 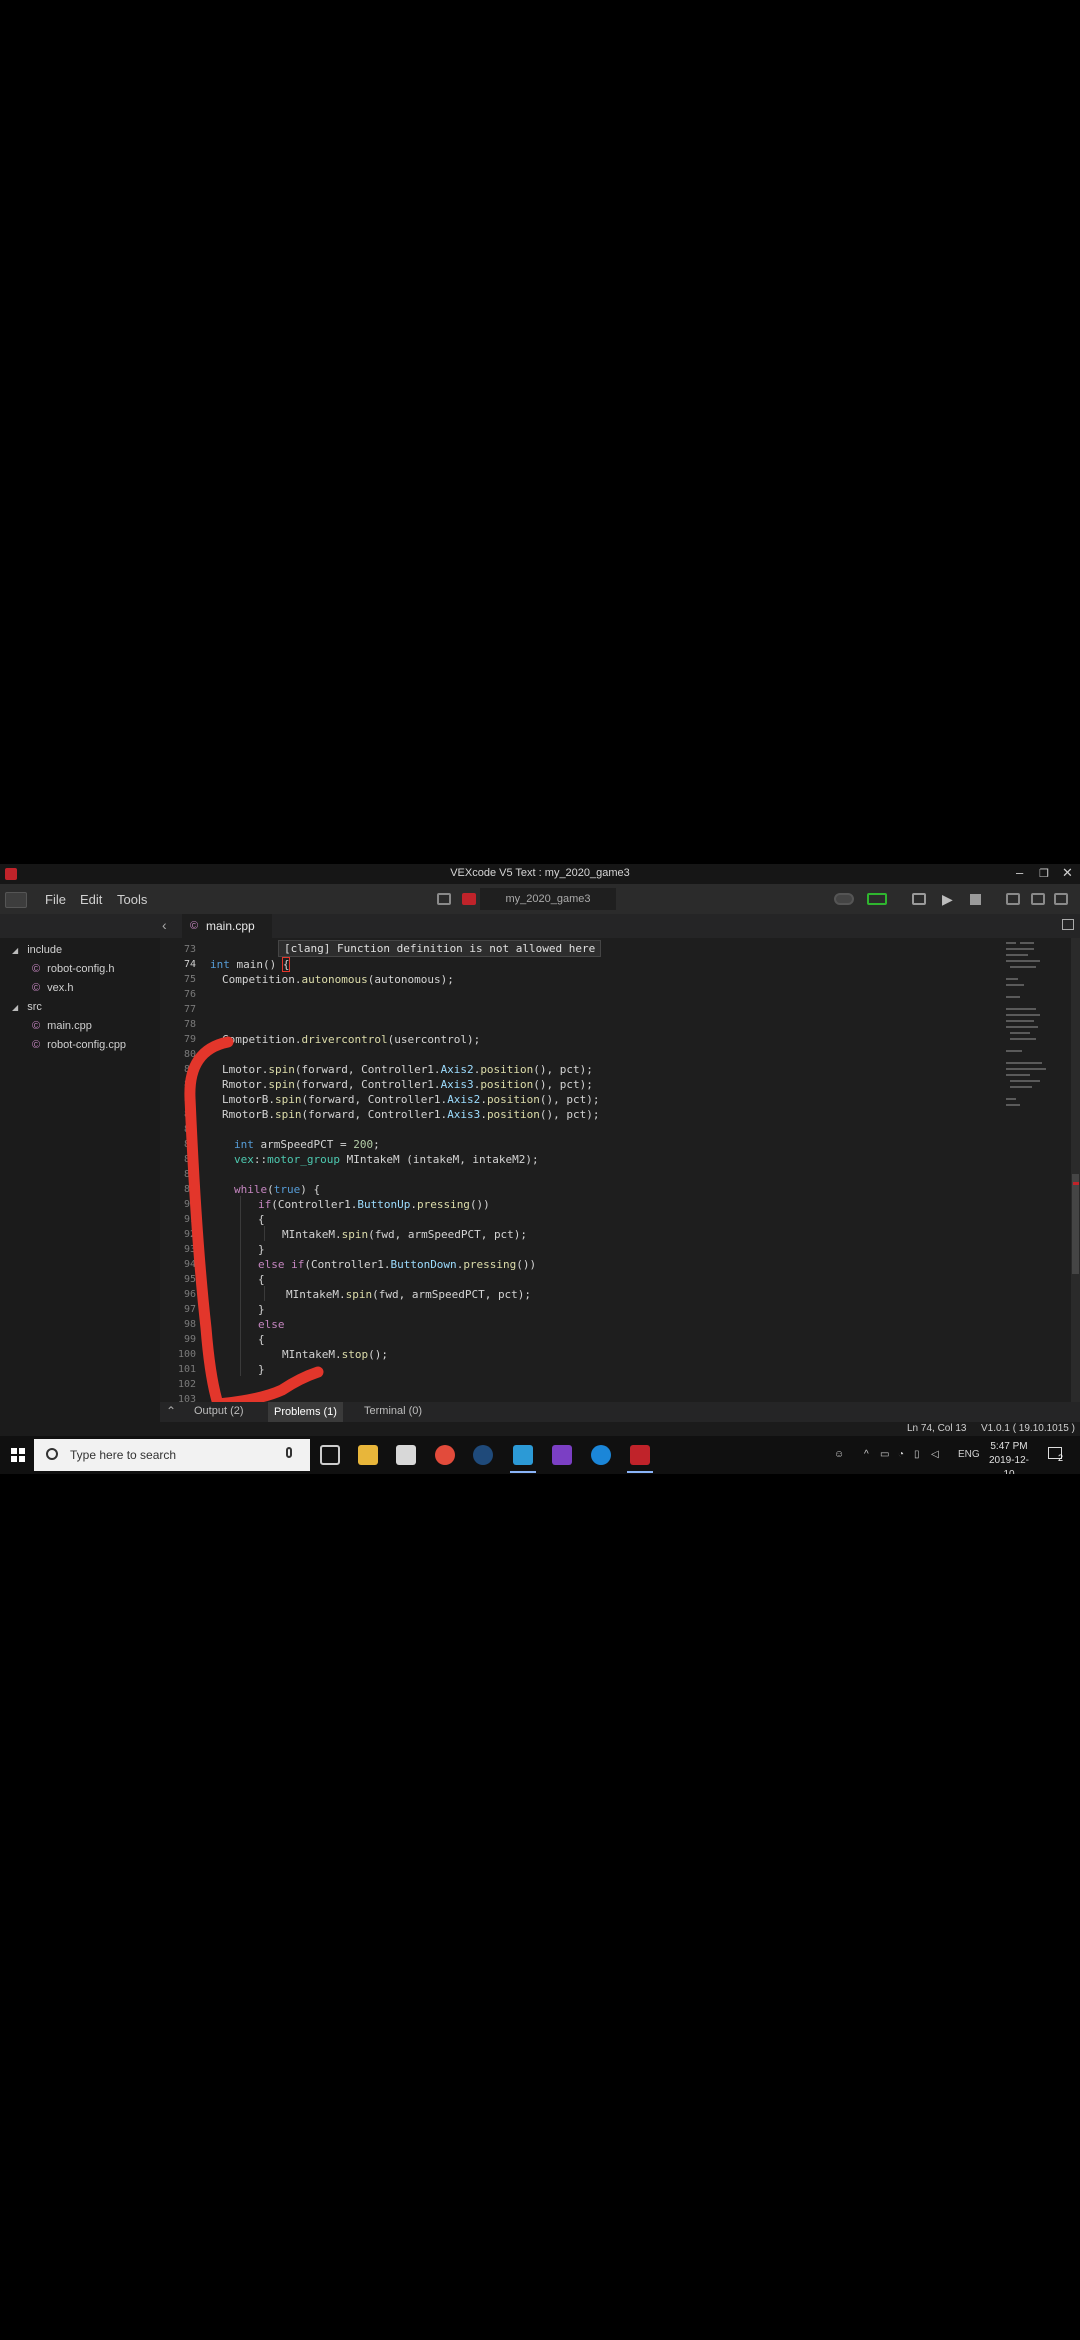 What do you see at coordinates (523, 1455) in the screenshot?
I see `app-icon` at bounding box center [523, 1455].